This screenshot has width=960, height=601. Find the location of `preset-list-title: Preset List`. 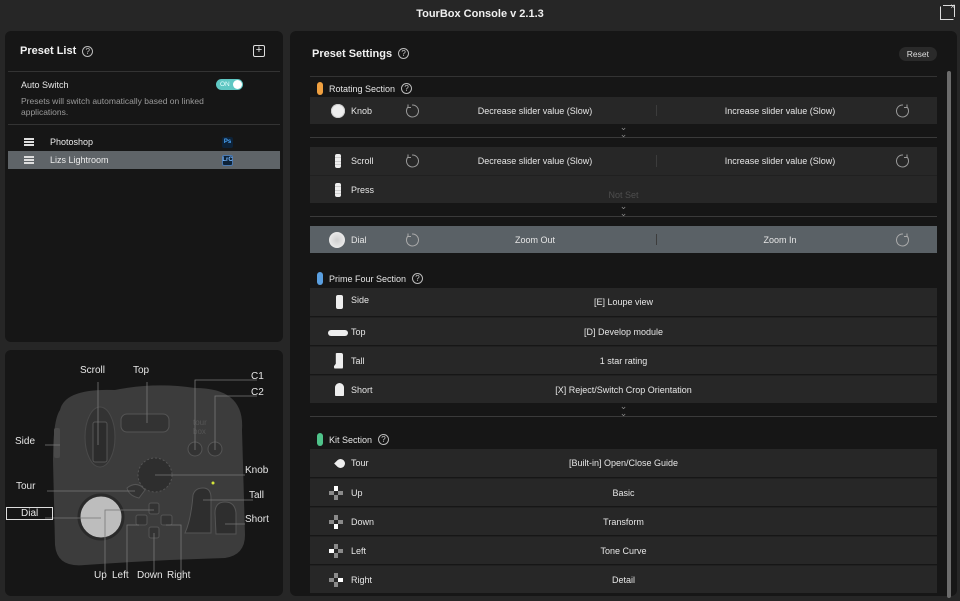

preset-list-title: Preset List is located at coordinates (48, 51).